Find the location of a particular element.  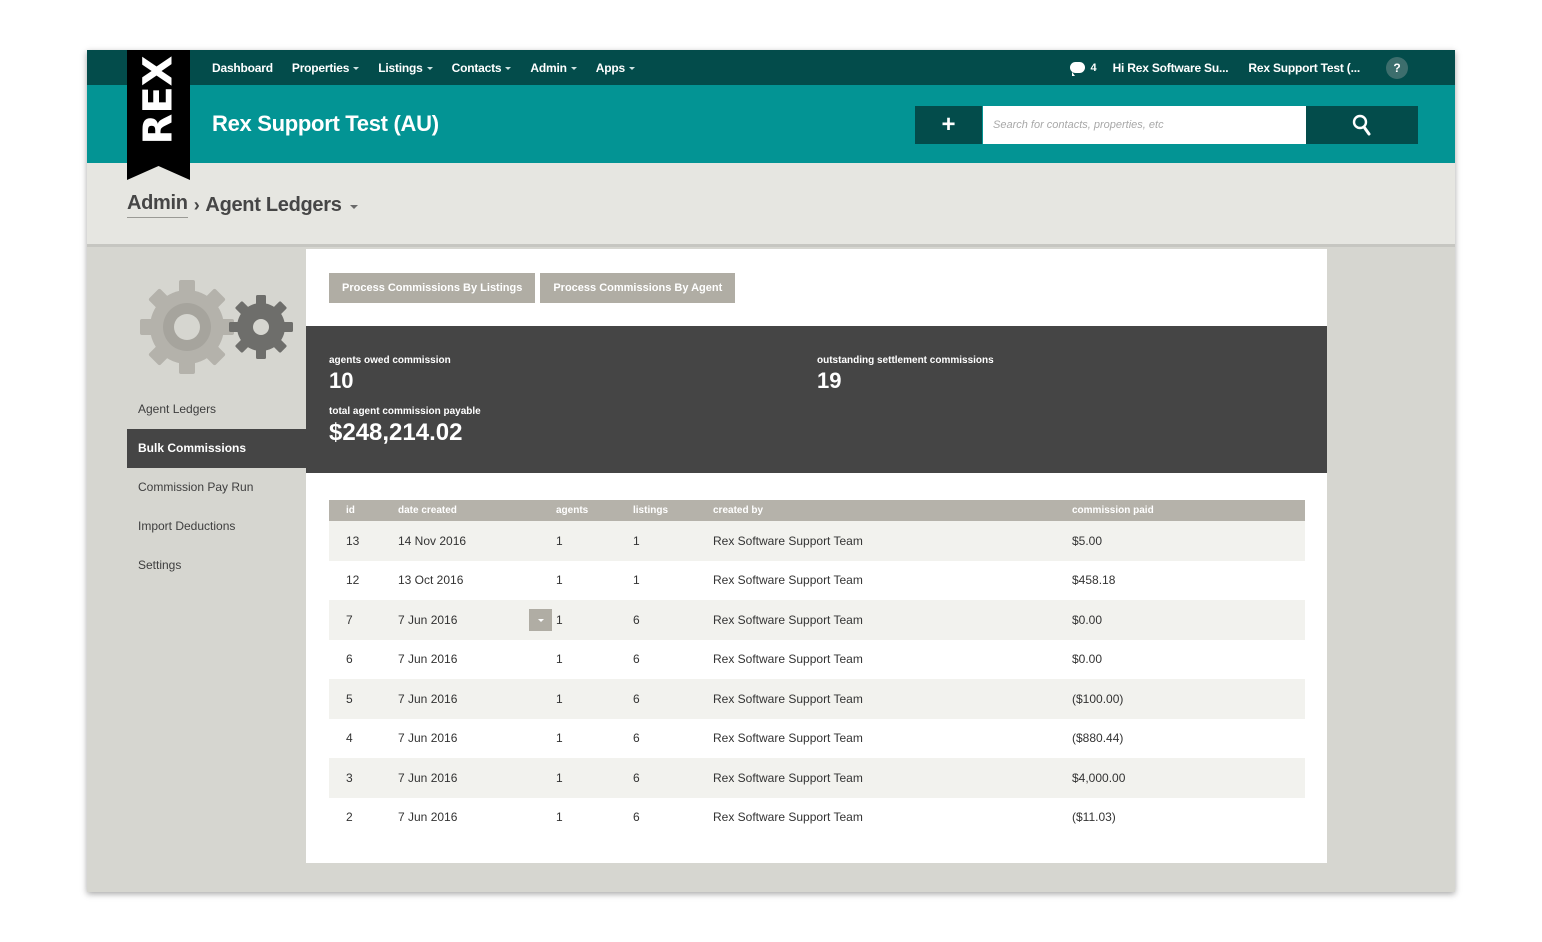

column-header-date-created: date created is located at coordinates (477, 510).